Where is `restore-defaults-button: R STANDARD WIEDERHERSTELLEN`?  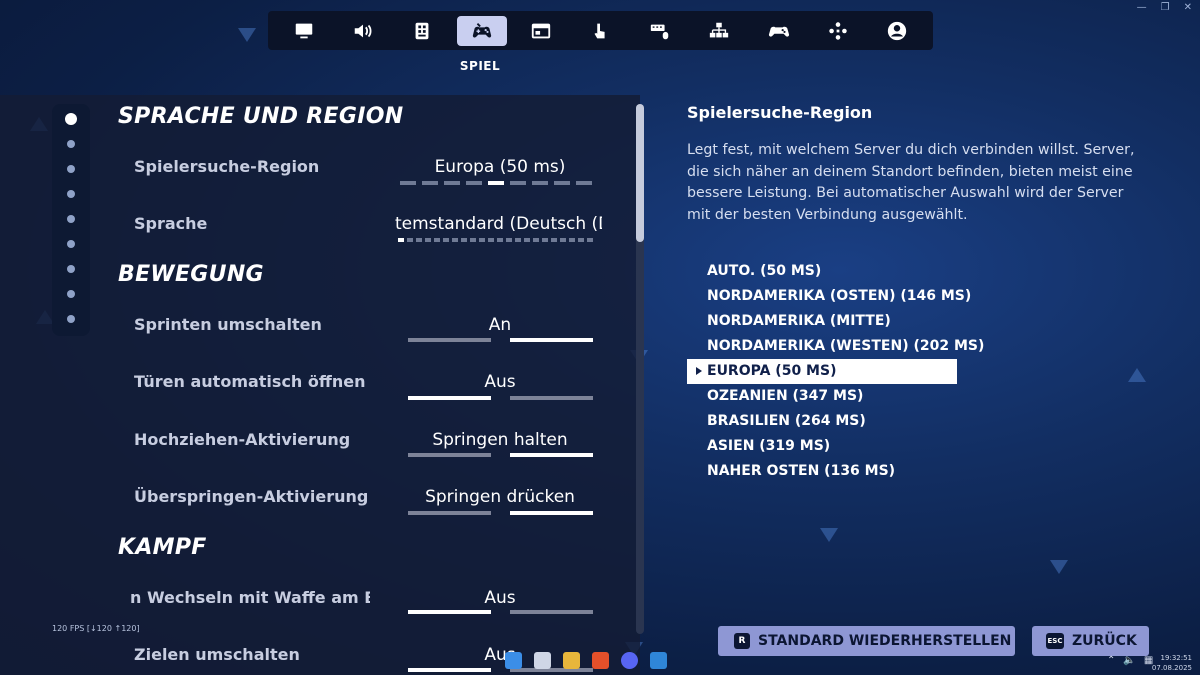
restore-defaults-button: R STANDARD WIEDERHERSTELLEN is located at coordinates (866, 641).